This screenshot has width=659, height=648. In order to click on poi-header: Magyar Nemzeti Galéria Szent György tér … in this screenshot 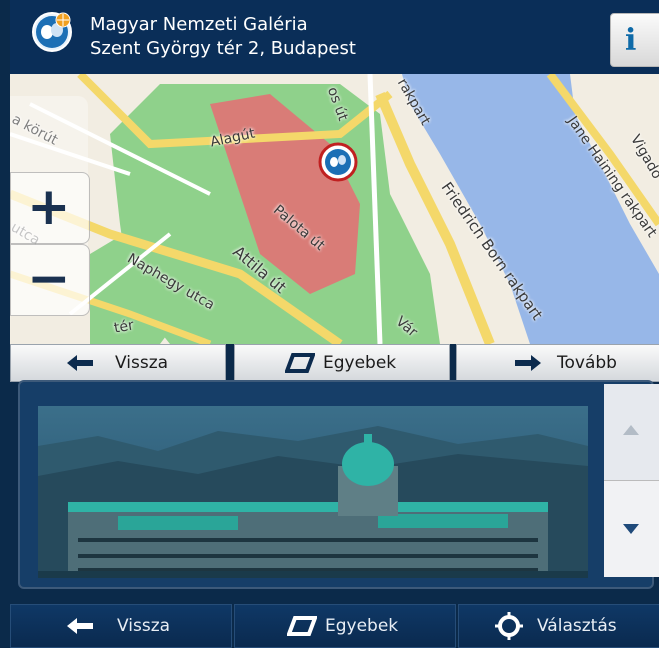, I will do `click(334, 37)`.